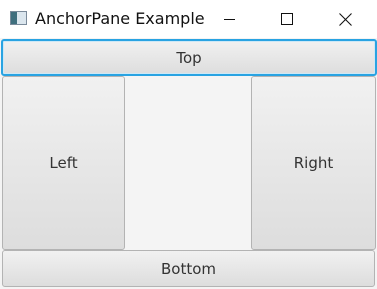  I want to click on right-button-label: Right, so click(313, 163).